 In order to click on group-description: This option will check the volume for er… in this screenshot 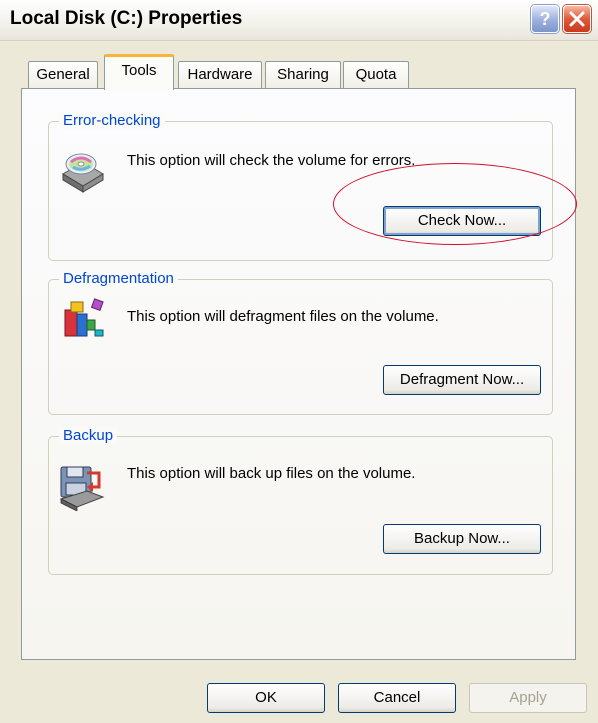, I will do `click(271, 160)`.